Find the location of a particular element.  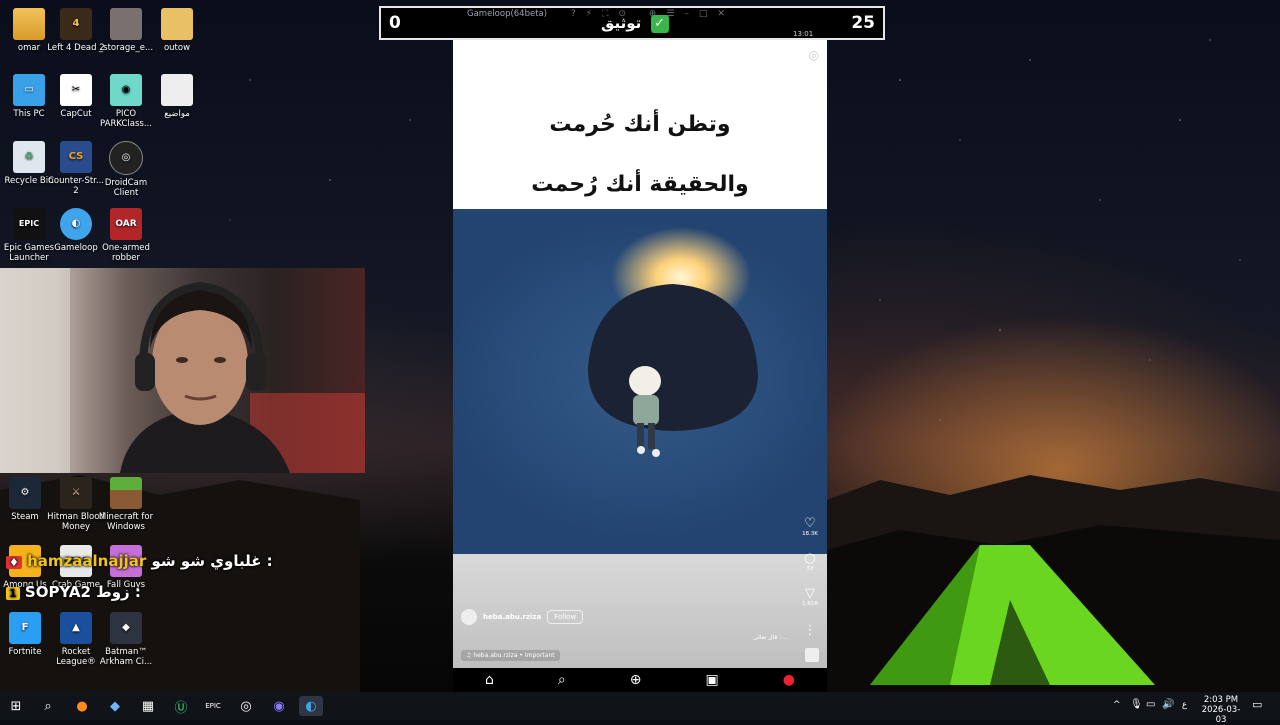

profile-icon: ● is located at coordinates (789, 680).